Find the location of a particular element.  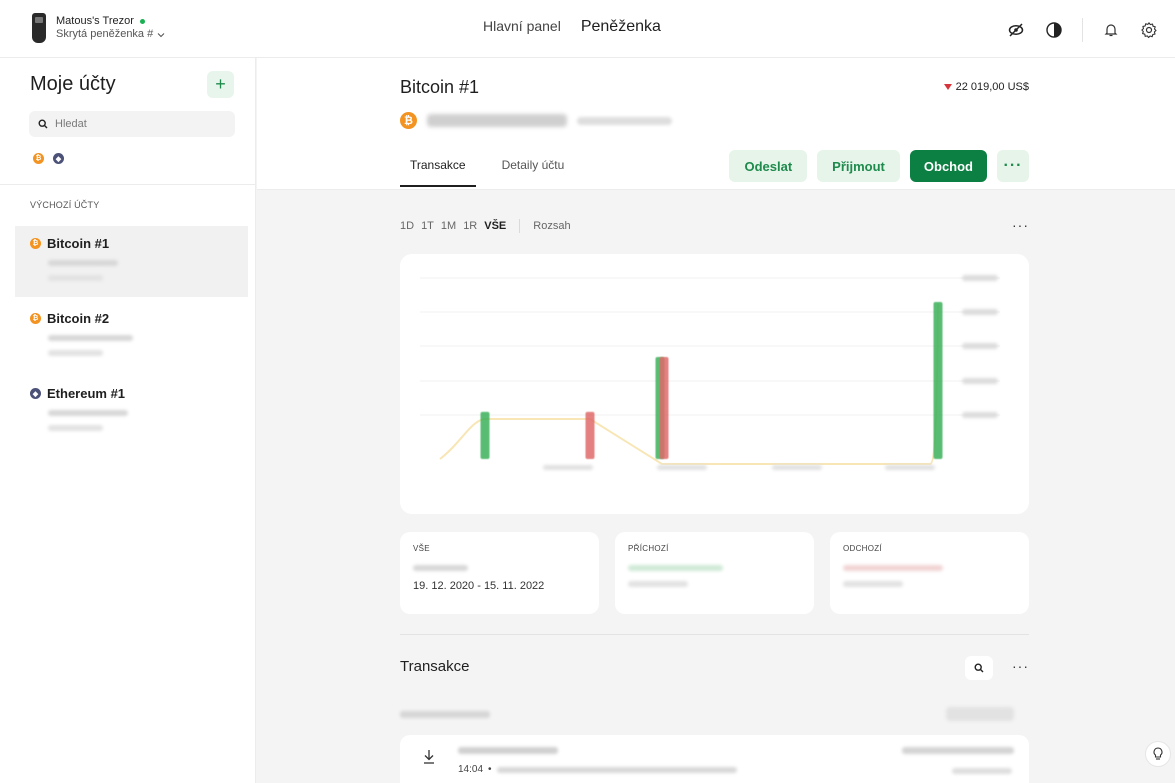

tx-time: 14:04 is located at coordinates (471, 769).